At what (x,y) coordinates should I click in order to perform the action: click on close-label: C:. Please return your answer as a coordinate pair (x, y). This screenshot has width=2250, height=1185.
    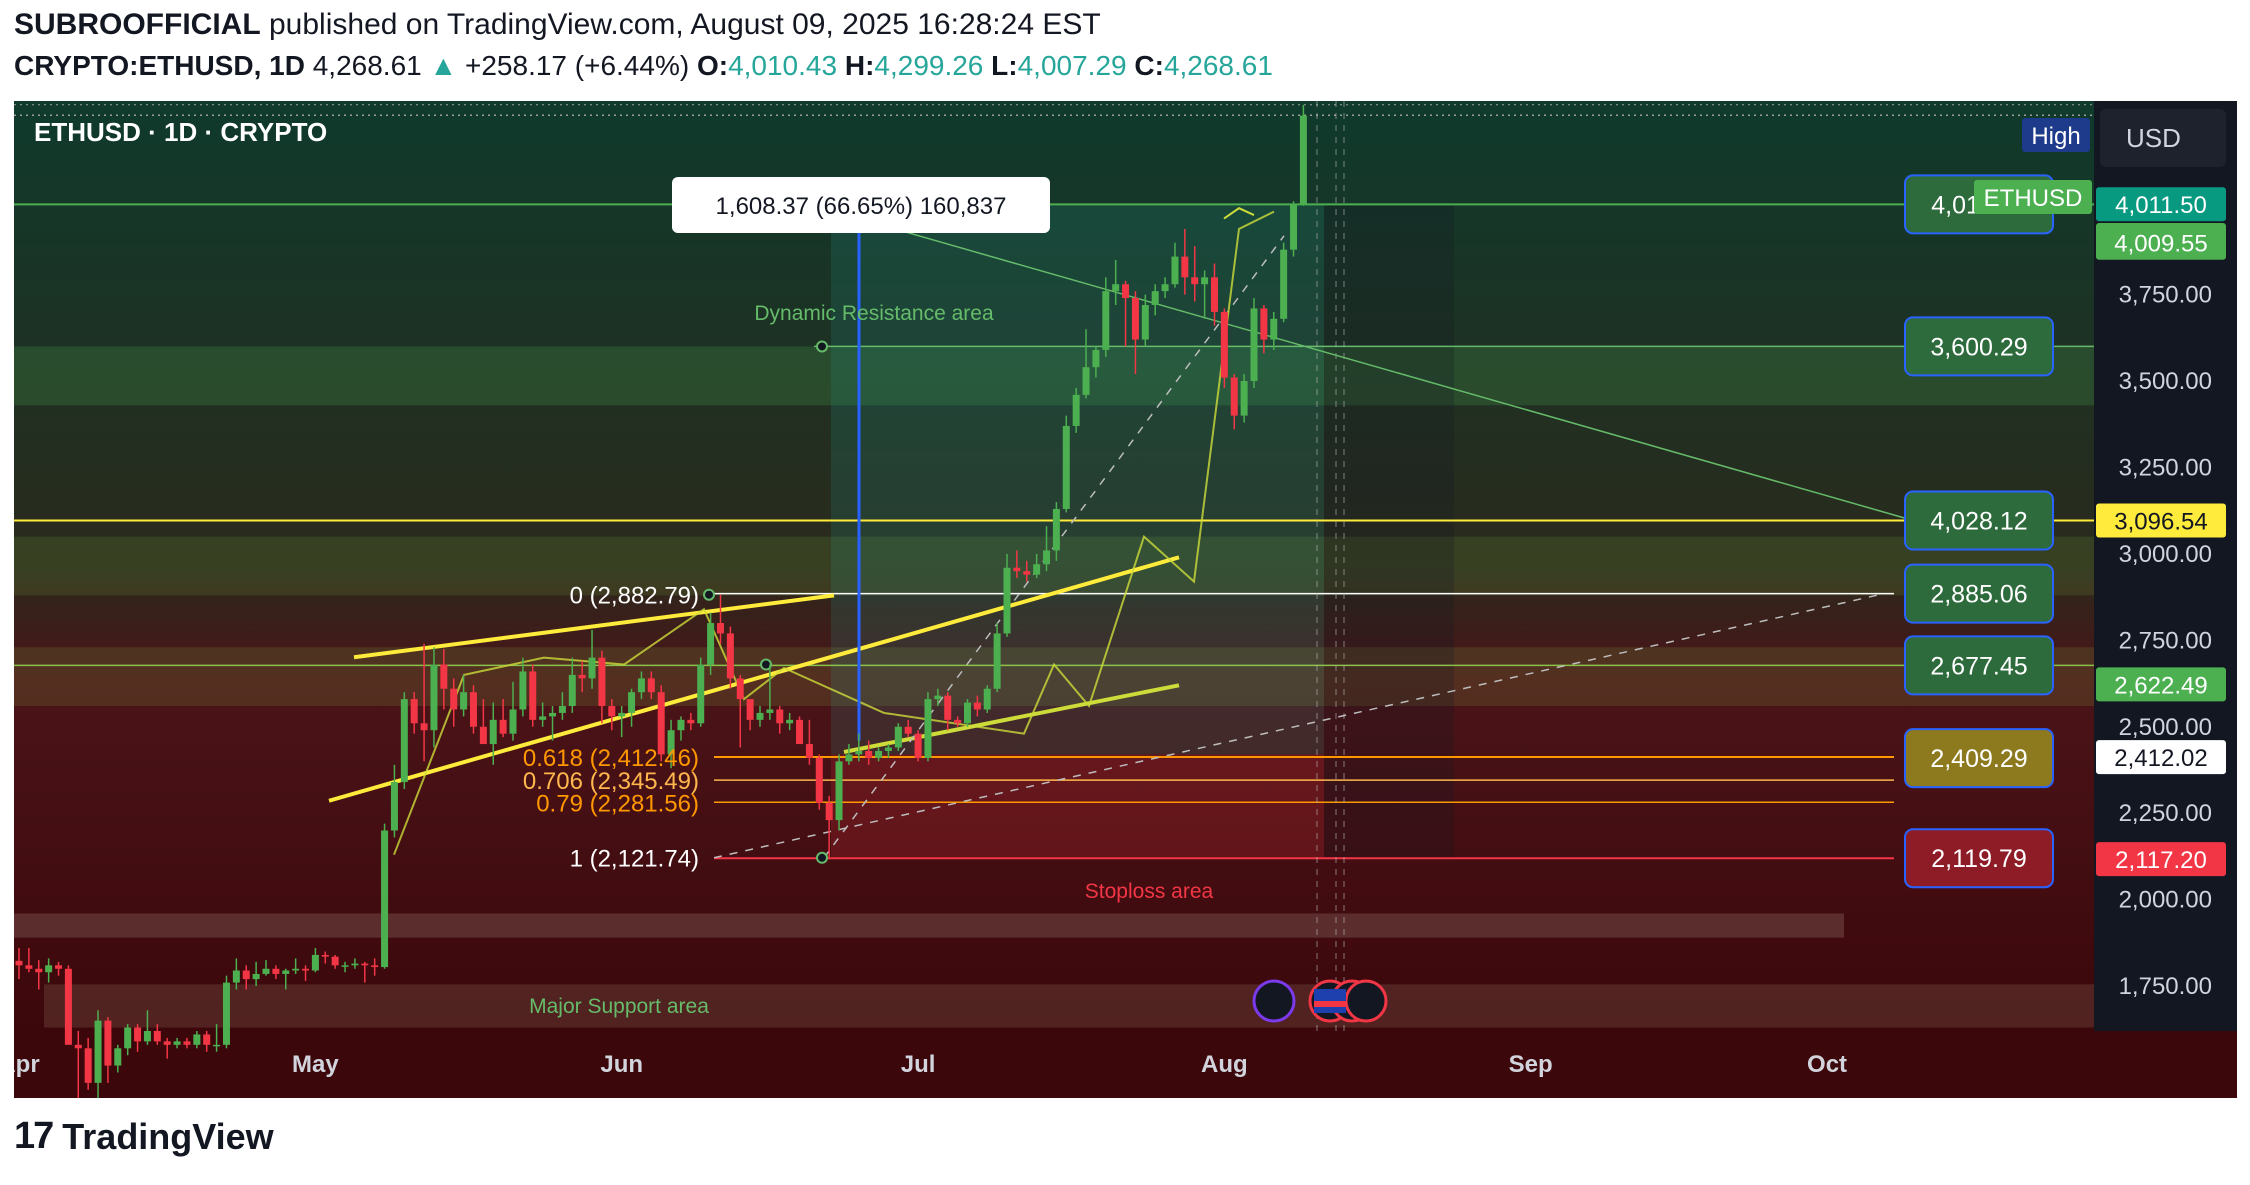
    Looking at the image, I should click on (1149, 65).